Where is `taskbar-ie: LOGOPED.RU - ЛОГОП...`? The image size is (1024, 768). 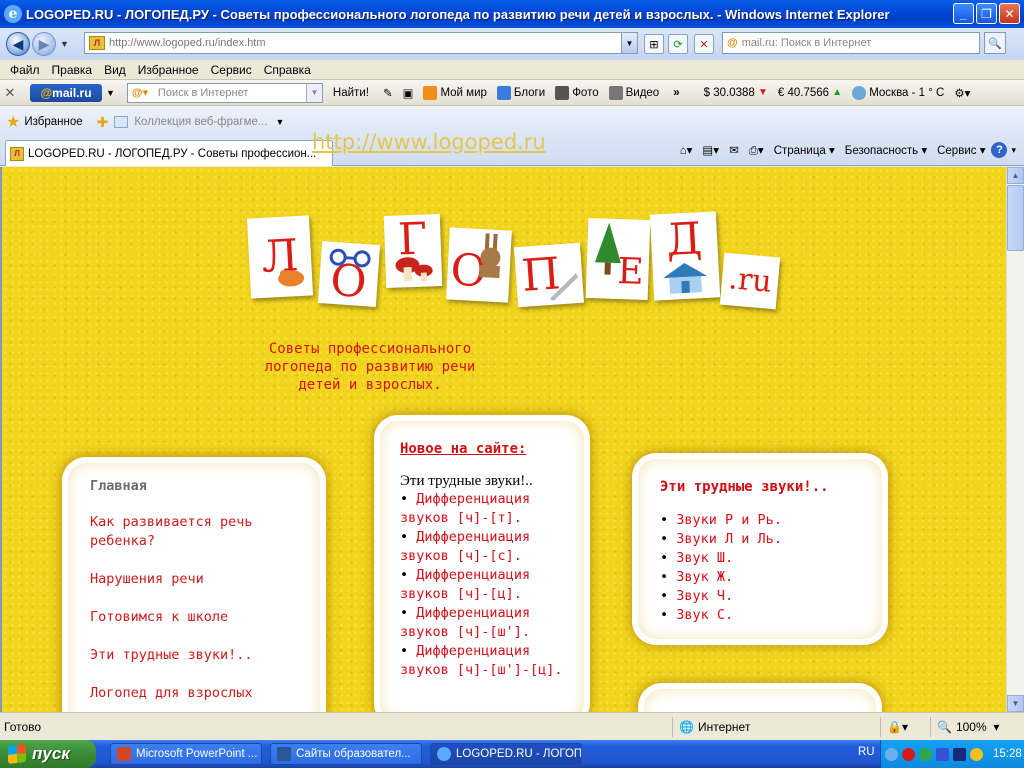 taskbar-ie: LOGOPED.RU - ЛОГОП... is located at coordinates (506, 754).